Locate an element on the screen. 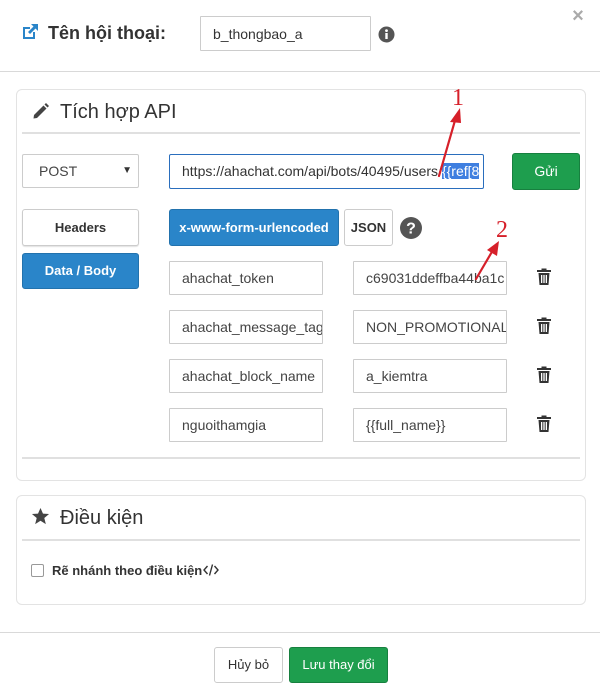 This screenshot has width=600, height=697. url-selected-text: {{ref[8 is located at coordinates (460, 171).